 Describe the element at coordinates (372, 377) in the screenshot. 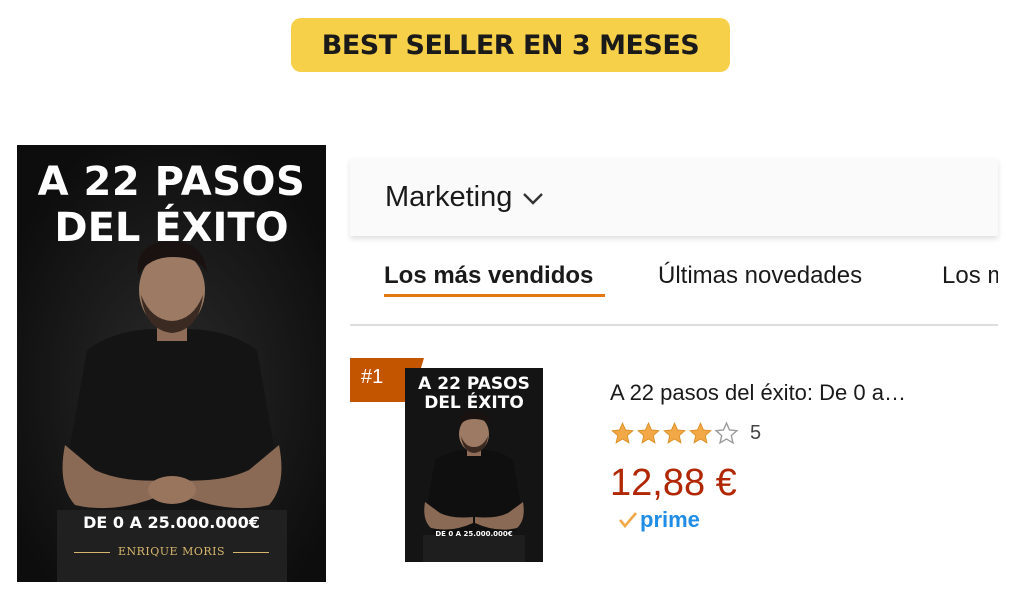

I see `rank-label: #1` at that location.